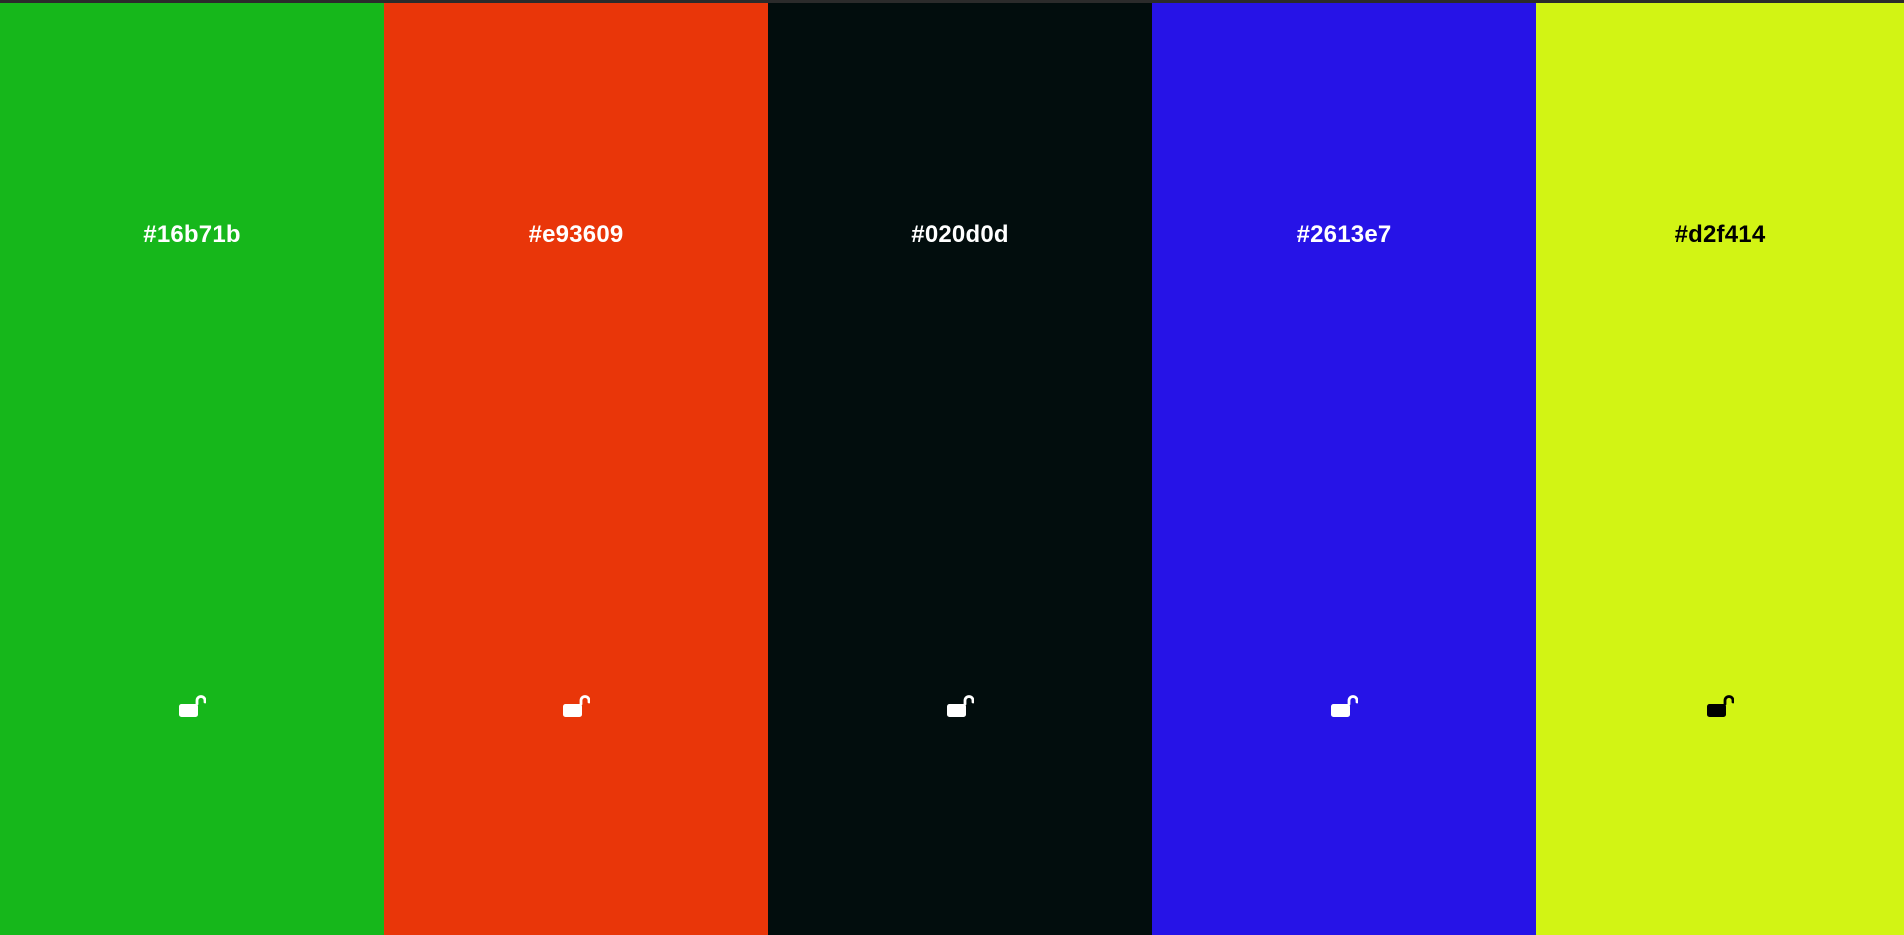  I want to click on hex-code-label: #e93609, so click(576, 235).